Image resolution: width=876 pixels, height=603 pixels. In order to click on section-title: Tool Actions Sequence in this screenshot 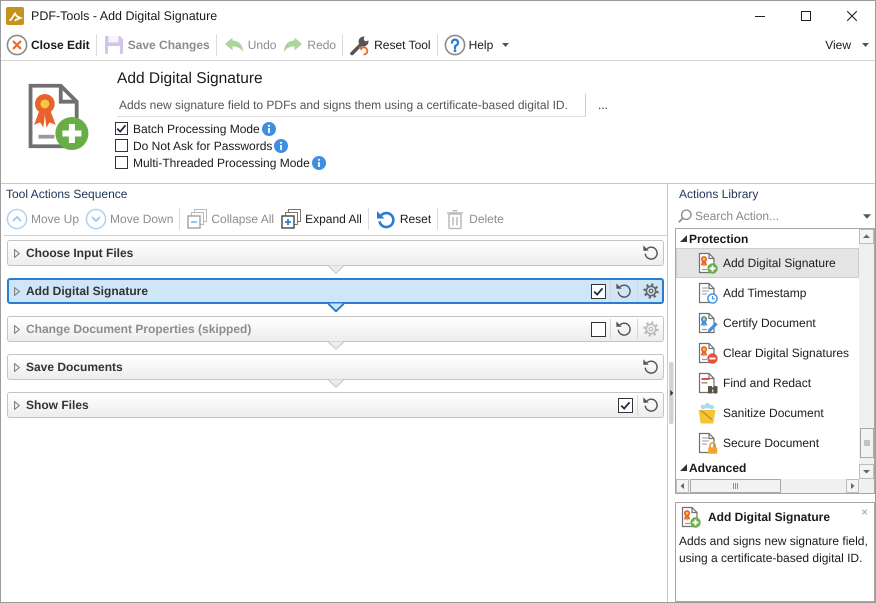, I will do `click(66, 194)`.